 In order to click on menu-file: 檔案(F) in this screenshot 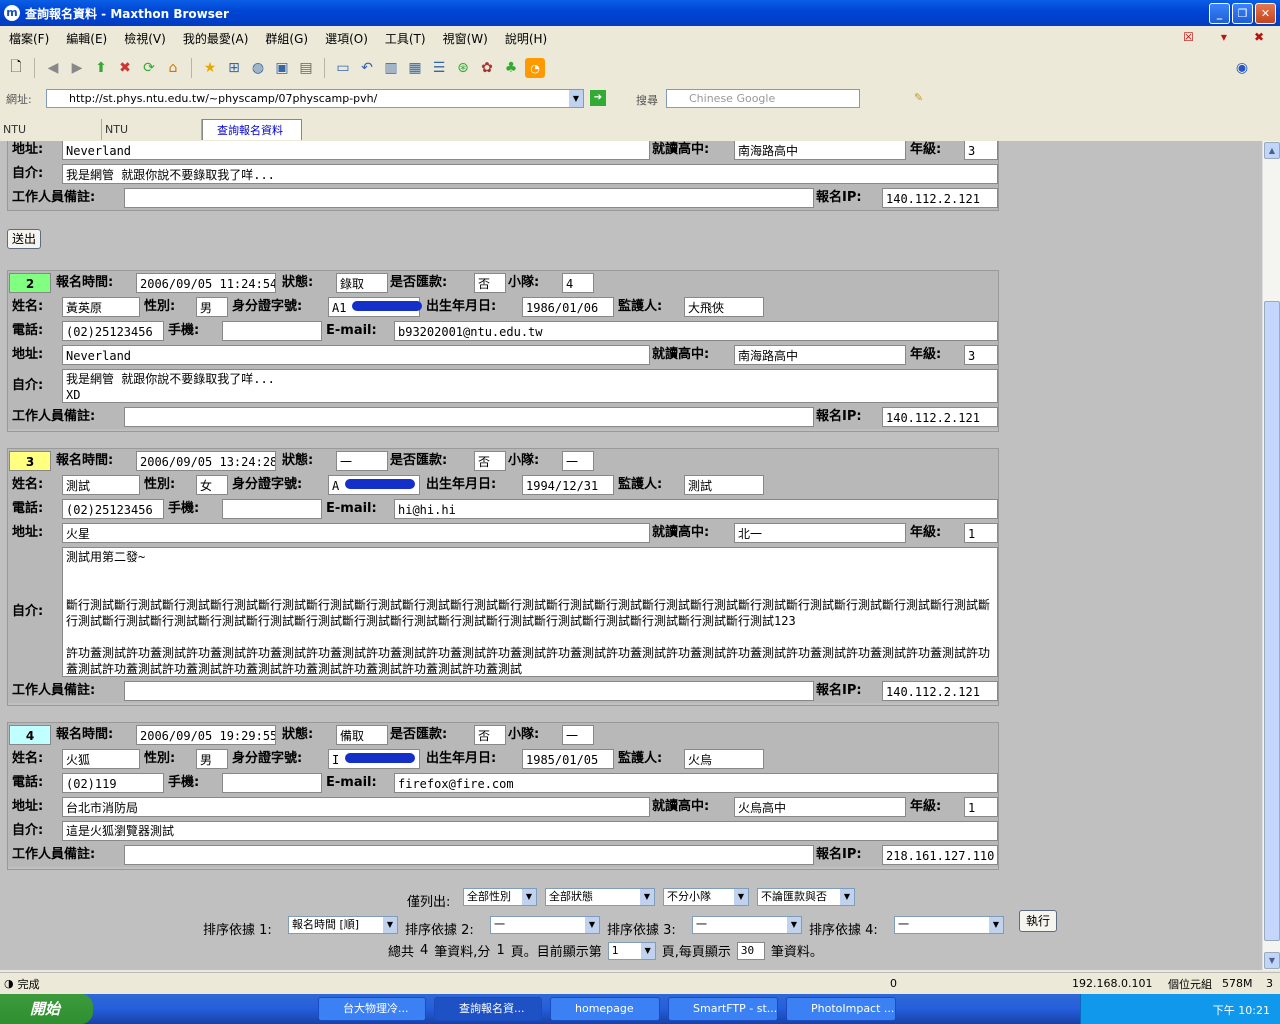, I will do `click(29, 38)`.